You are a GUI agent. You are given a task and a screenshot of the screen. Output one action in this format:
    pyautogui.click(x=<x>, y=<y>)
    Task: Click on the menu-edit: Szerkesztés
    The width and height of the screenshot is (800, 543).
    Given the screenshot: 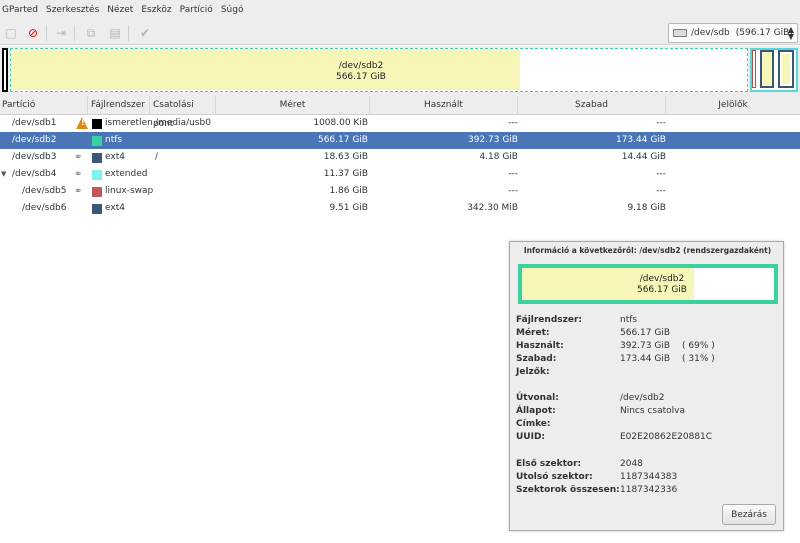 What is the action you would take?
    pyautogui.click(x=72, y=10)
    